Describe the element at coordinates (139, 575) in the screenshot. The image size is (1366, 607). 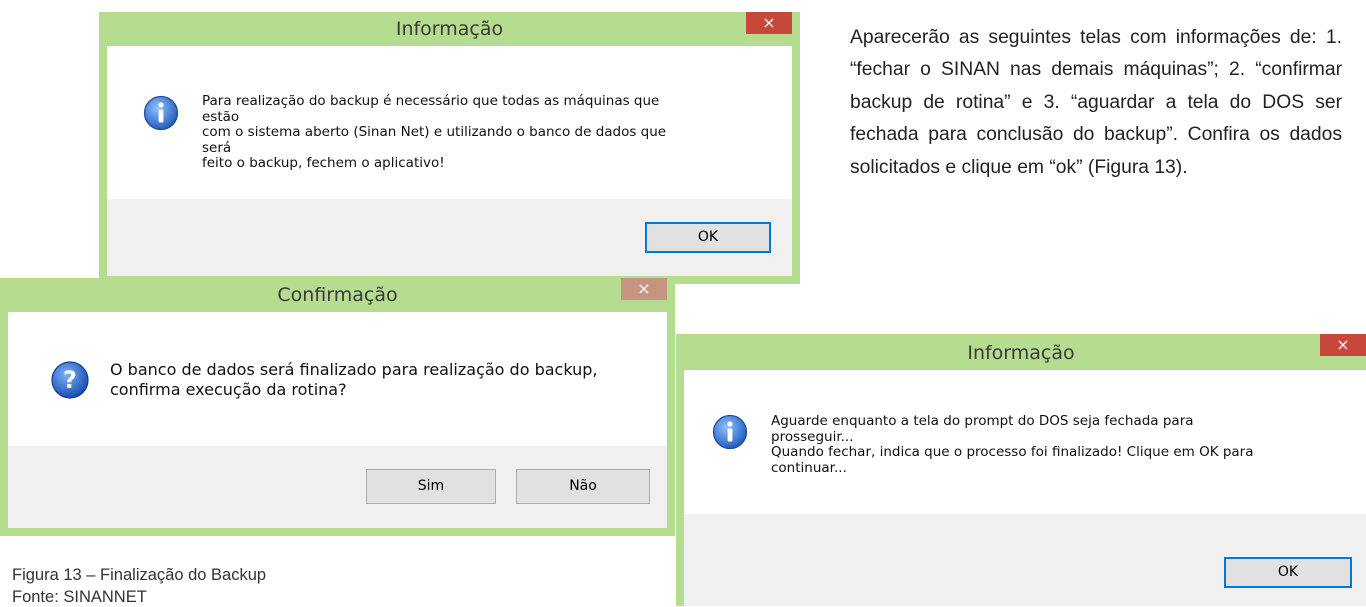
I see `figure-caption: Figura 13 – Finalização do Backup` at that location.